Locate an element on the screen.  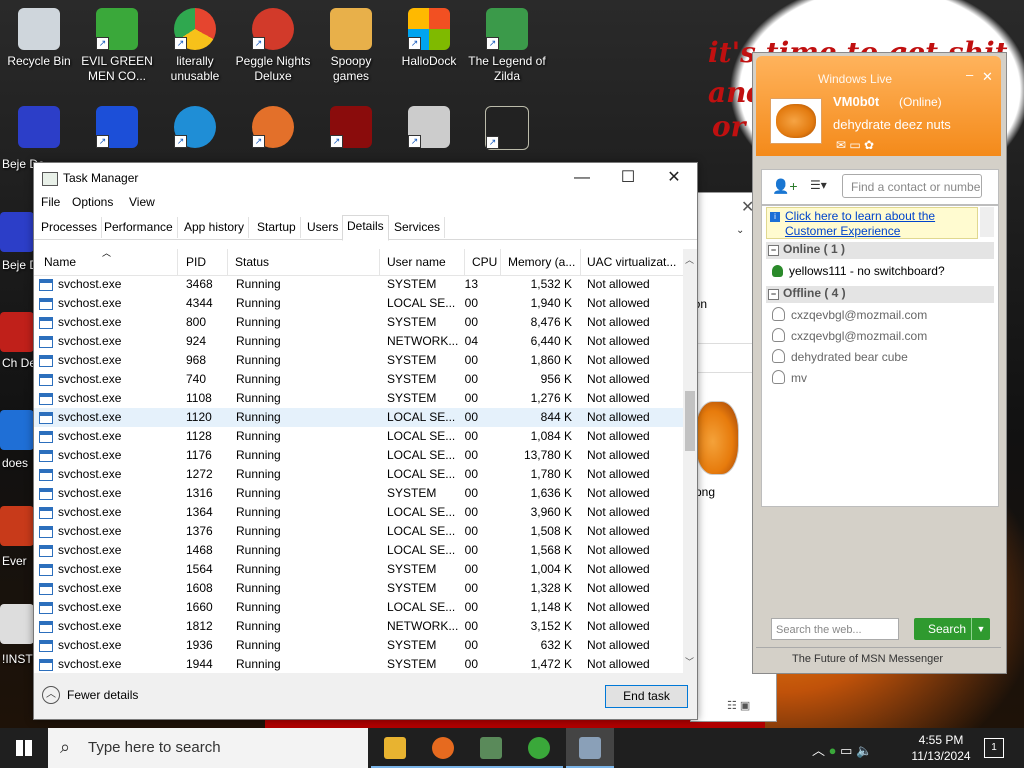
chevron-down-icon: ▼ is located at coordinates (980, 629).